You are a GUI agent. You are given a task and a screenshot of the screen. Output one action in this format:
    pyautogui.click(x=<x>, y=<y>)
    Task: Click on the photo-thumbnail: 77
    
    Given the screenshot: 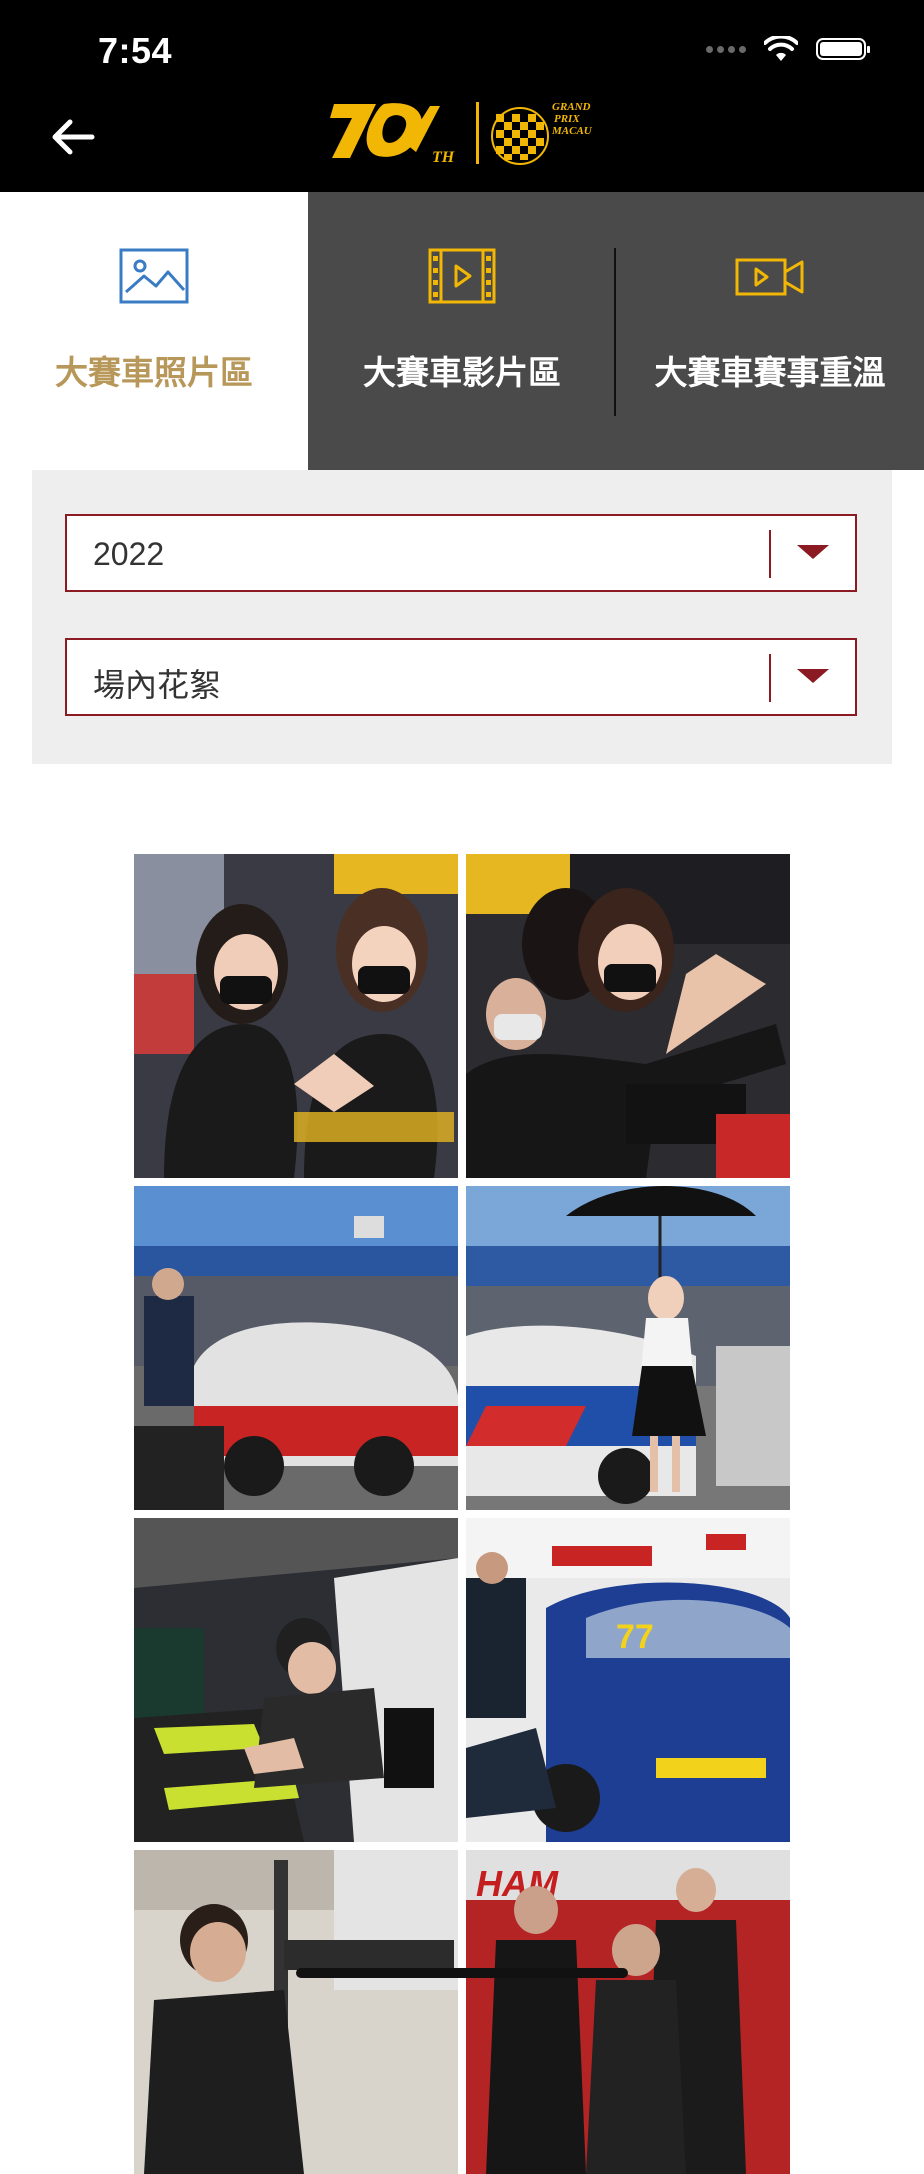 What is the action you would take?
    pyautogui.click(x=628, y=1680)
    